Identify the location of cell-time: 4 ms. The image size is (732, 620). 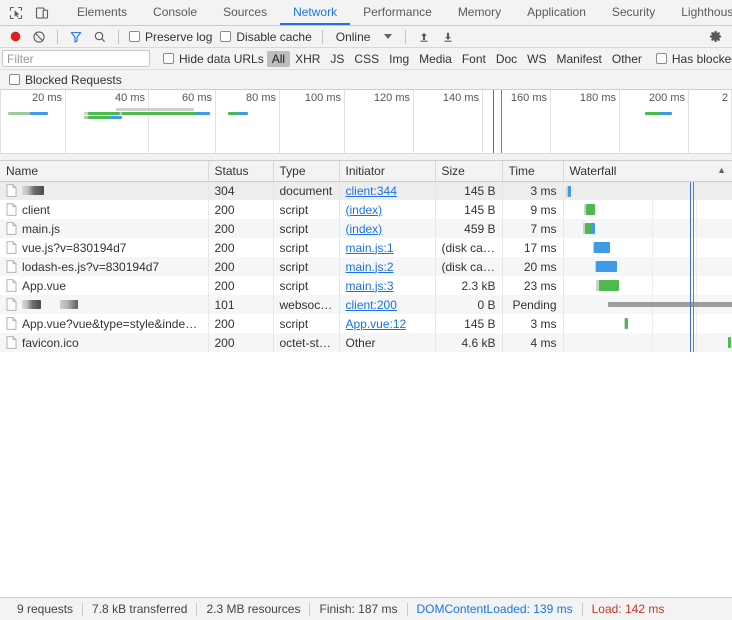
(533, 342).